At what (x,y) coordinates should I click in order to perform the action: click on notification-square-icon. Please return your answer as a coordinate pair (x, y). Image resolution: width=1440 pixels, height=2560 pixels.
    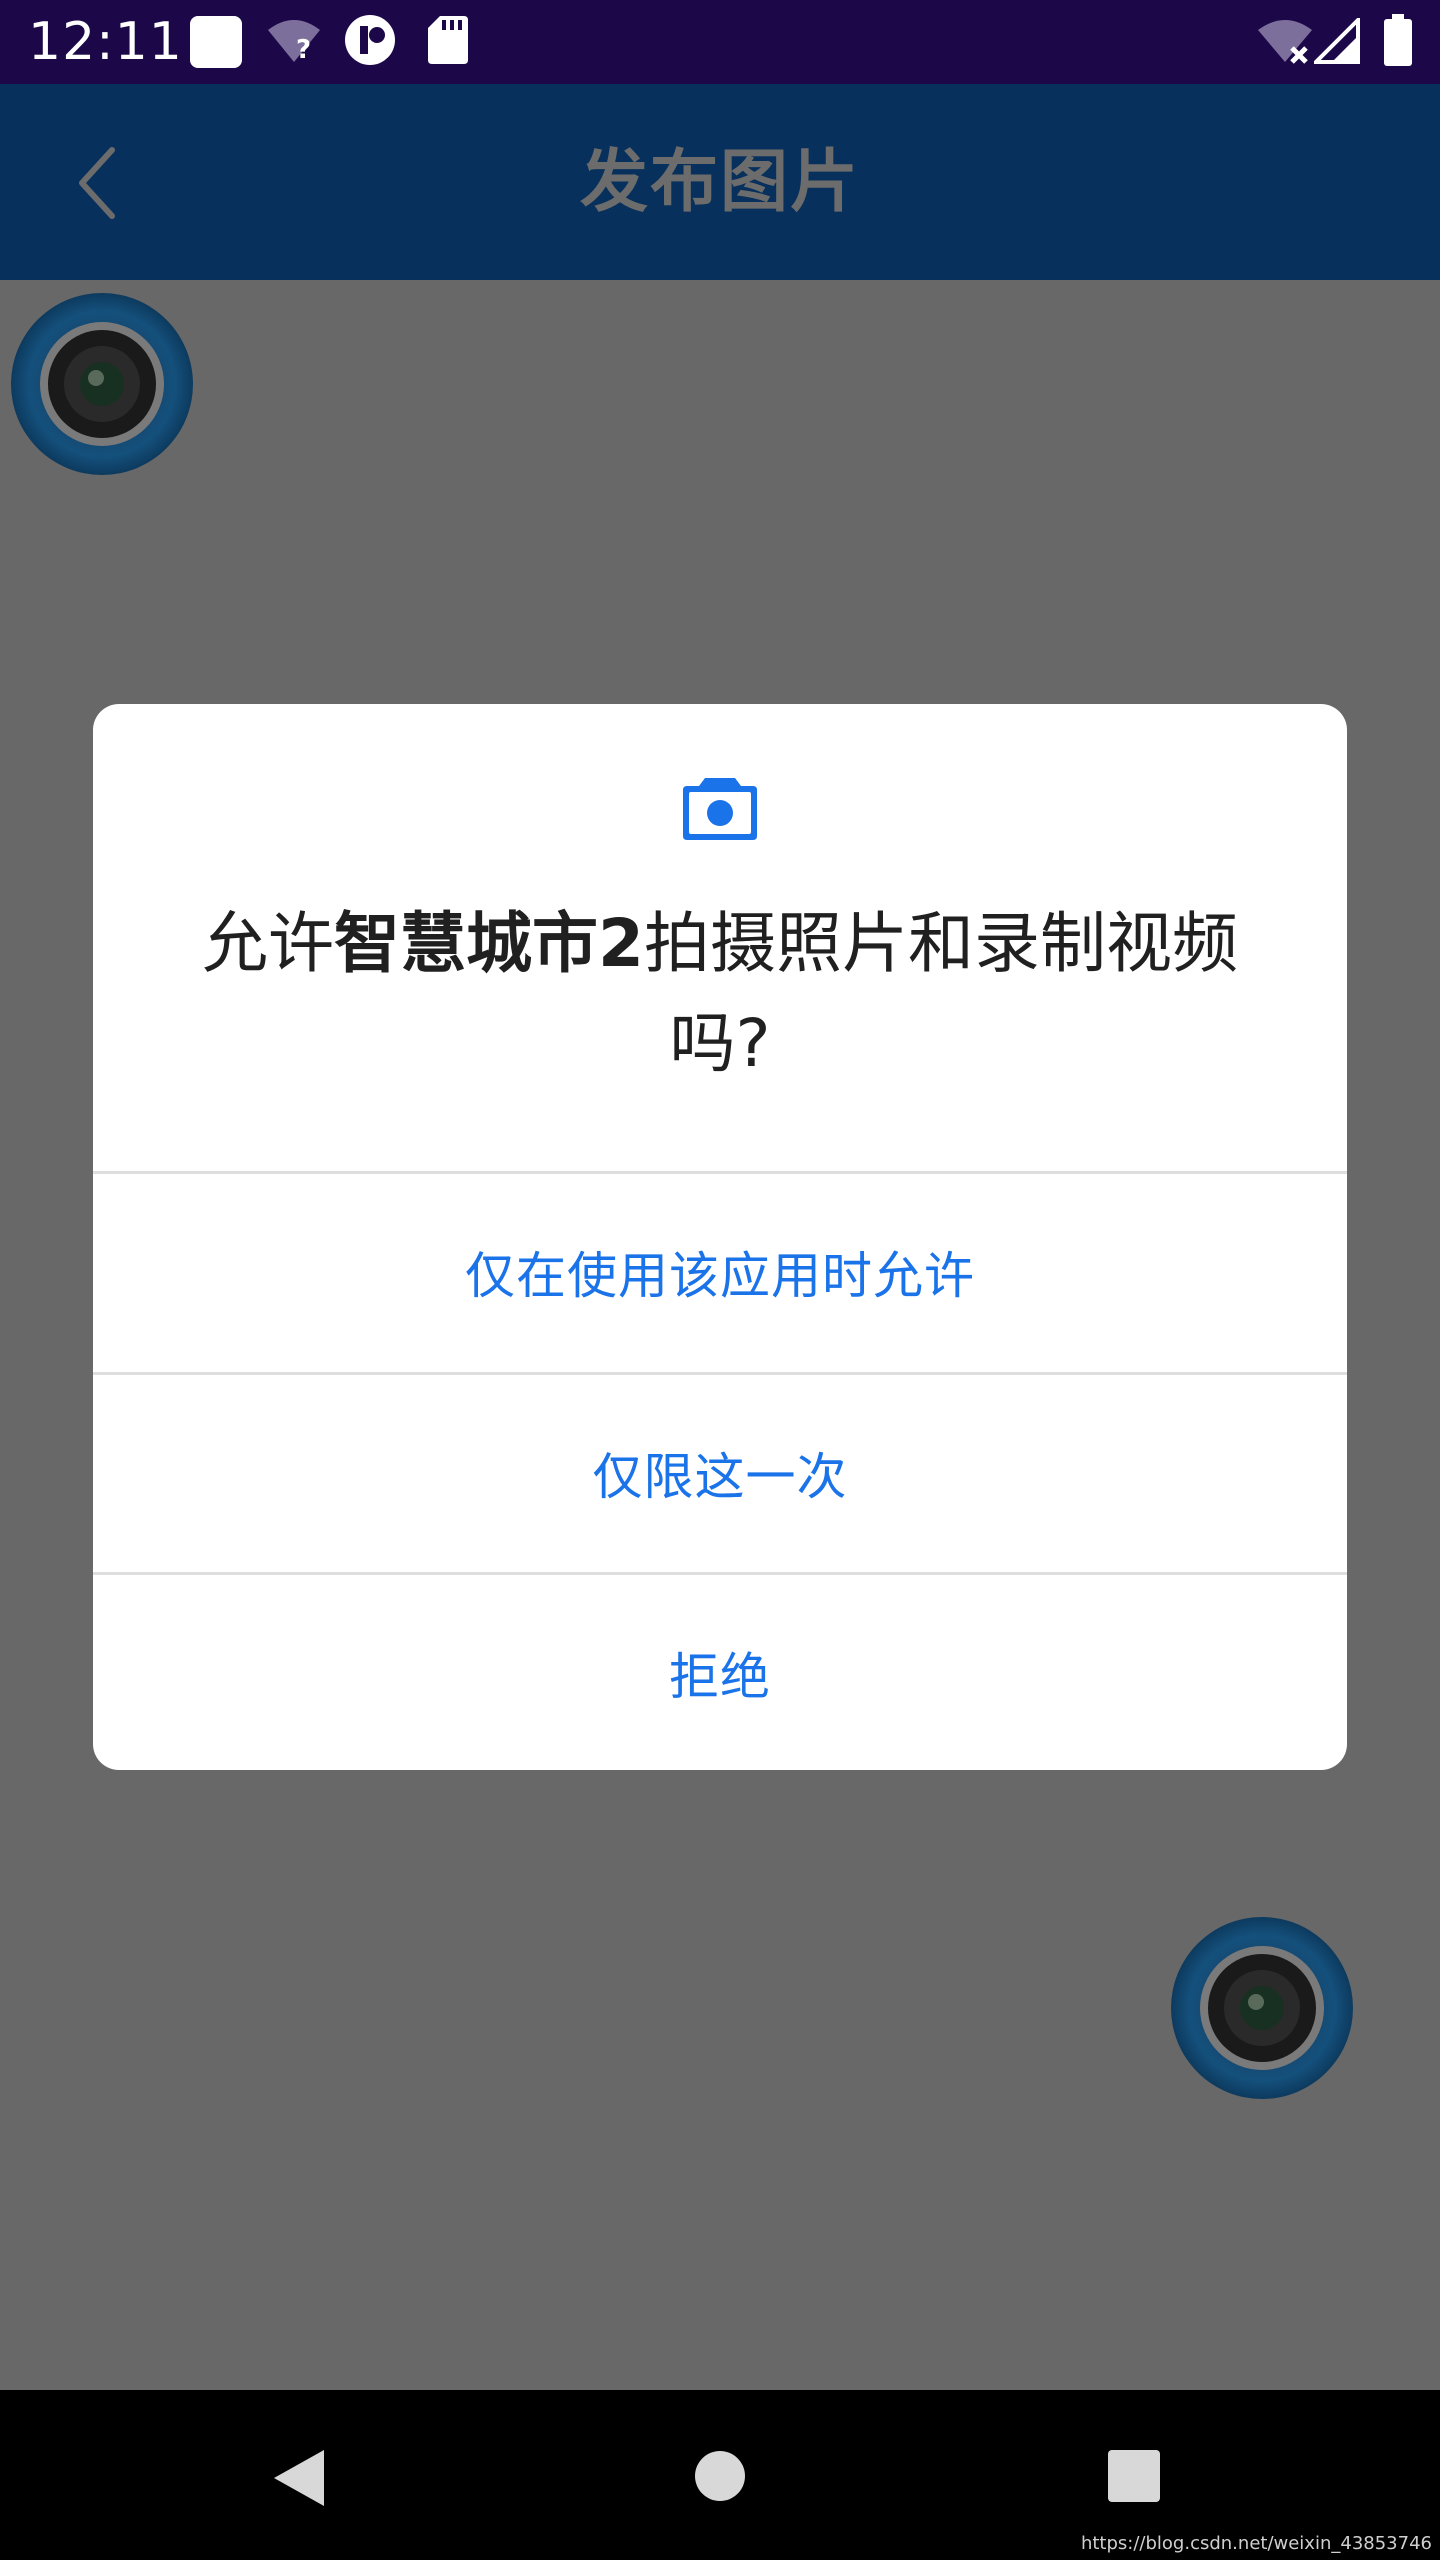
    Looking at the image, I should click on (216, 42).